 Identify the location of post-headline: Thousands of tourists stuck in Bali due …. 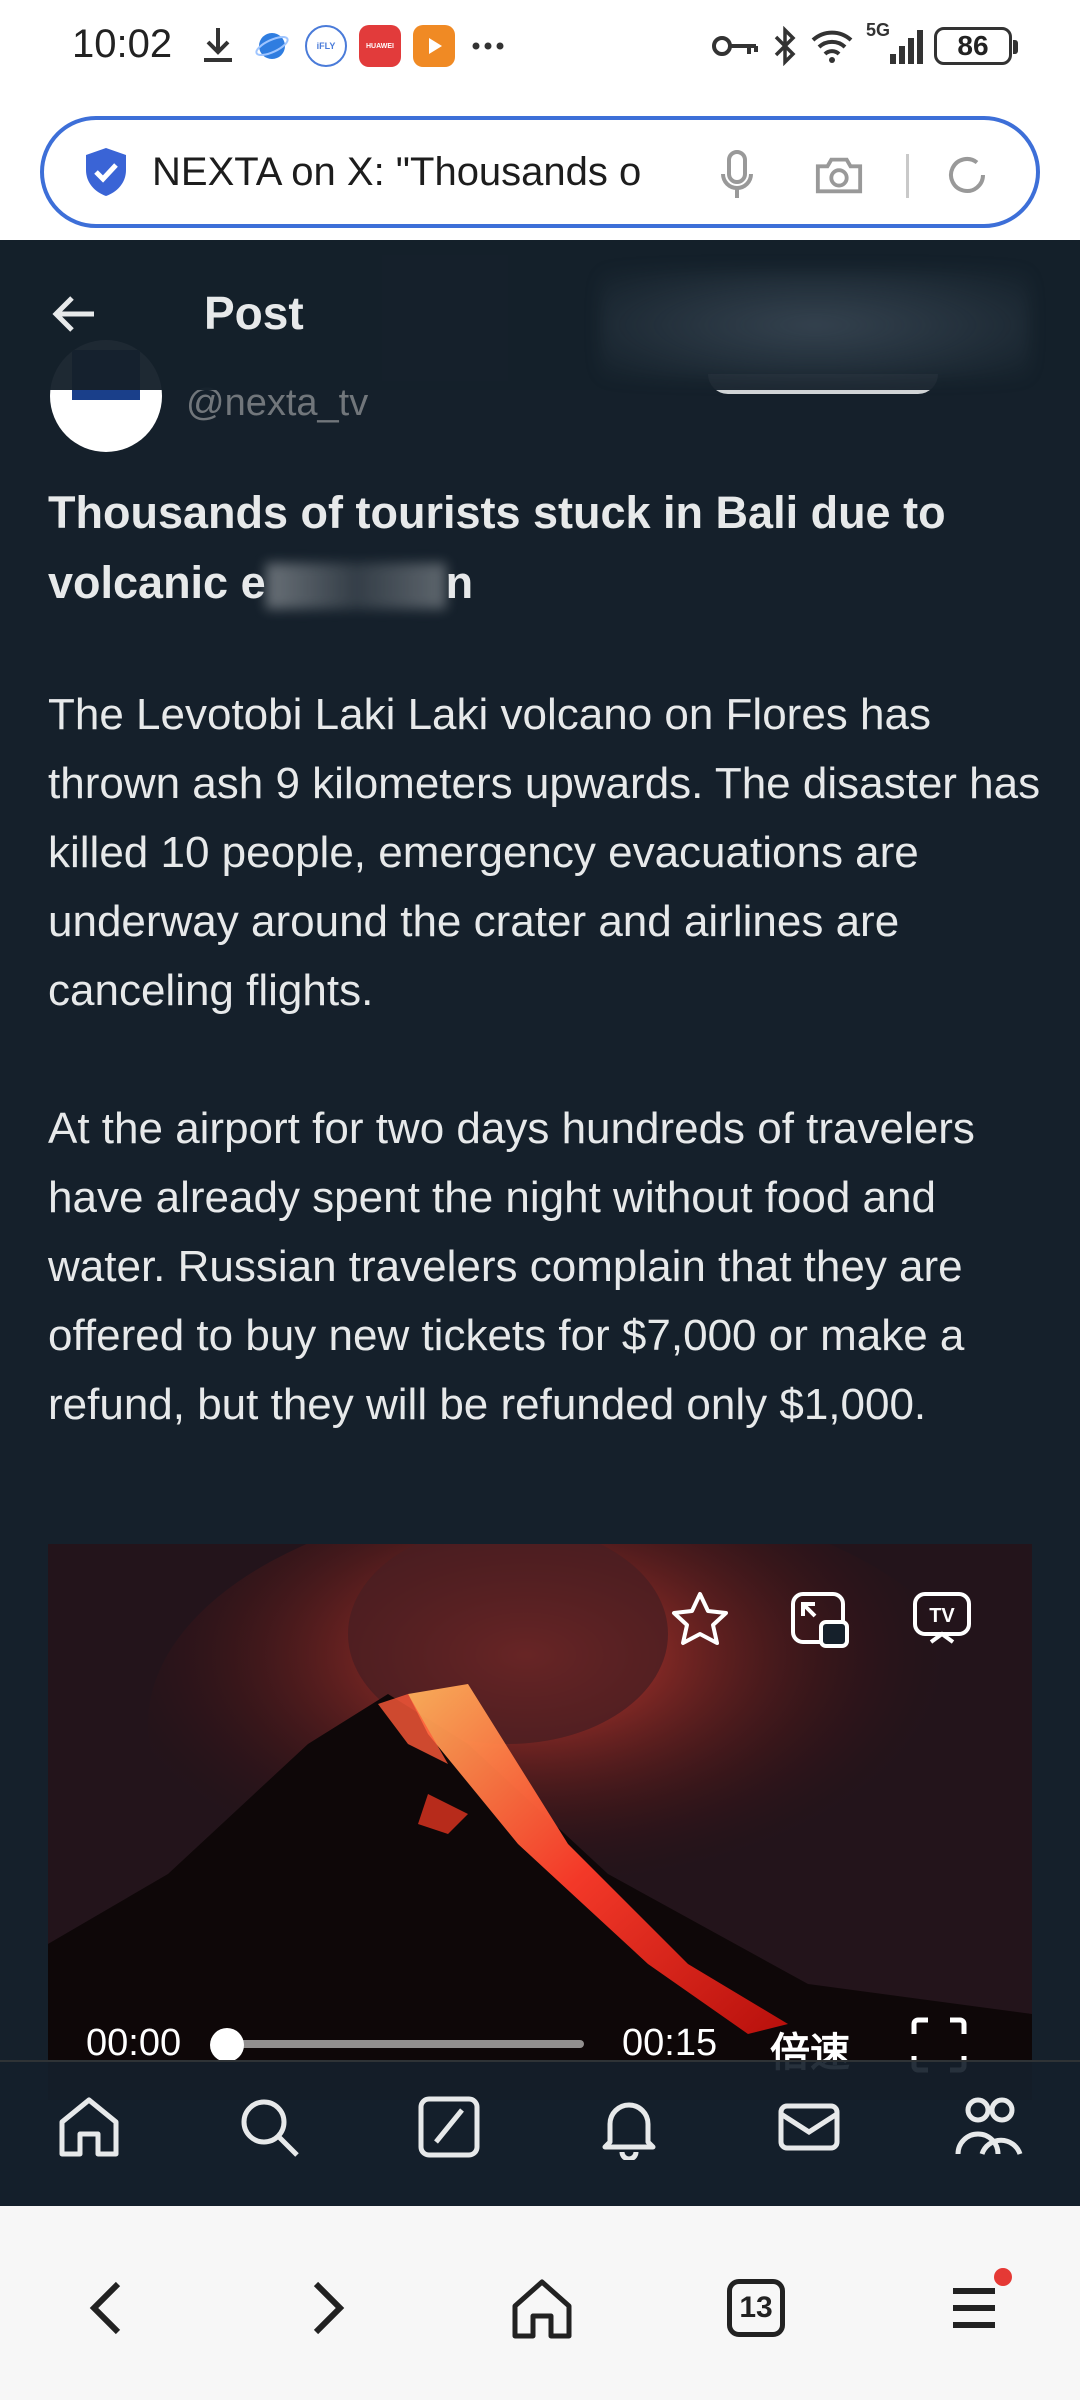
(543, 548).